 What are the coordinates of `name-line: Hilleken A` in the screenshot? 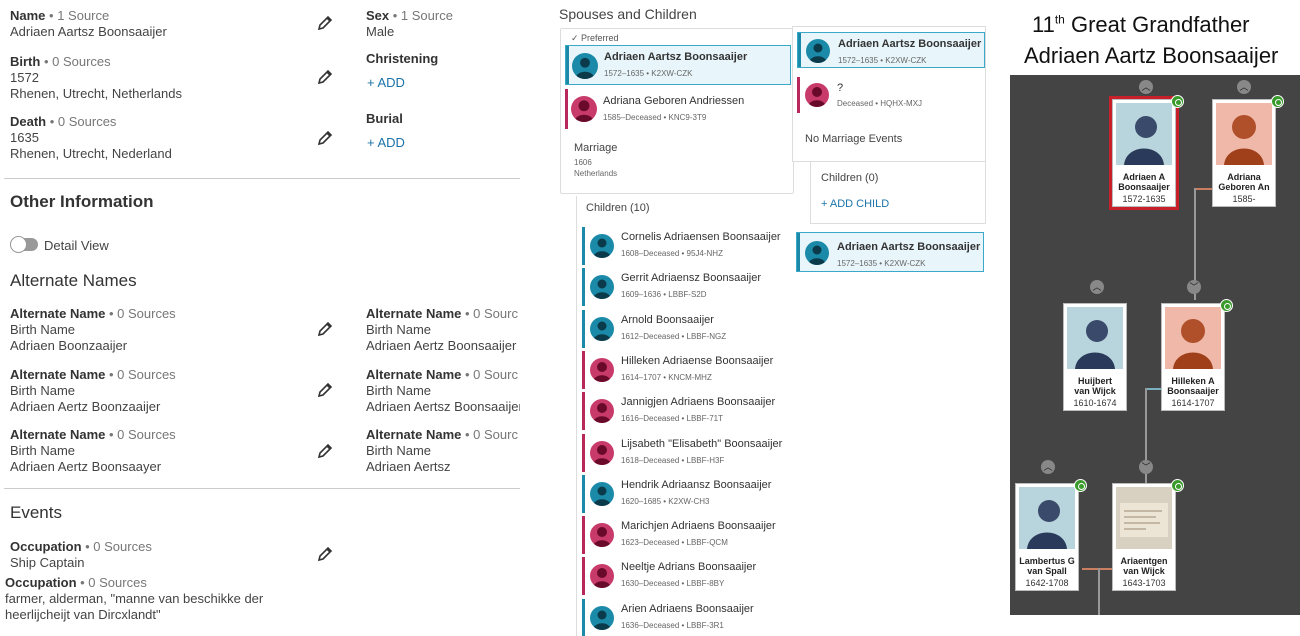 It's located at (1193, 381).